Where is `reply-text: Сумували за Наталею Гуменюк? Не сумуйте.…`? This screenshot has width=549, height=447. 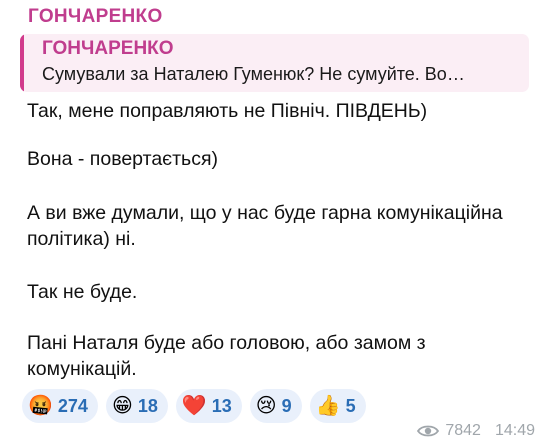
reply-text: Сумували за Наталею Гуменюк? Не сумуйте.… is located at coordinates (253, 74).